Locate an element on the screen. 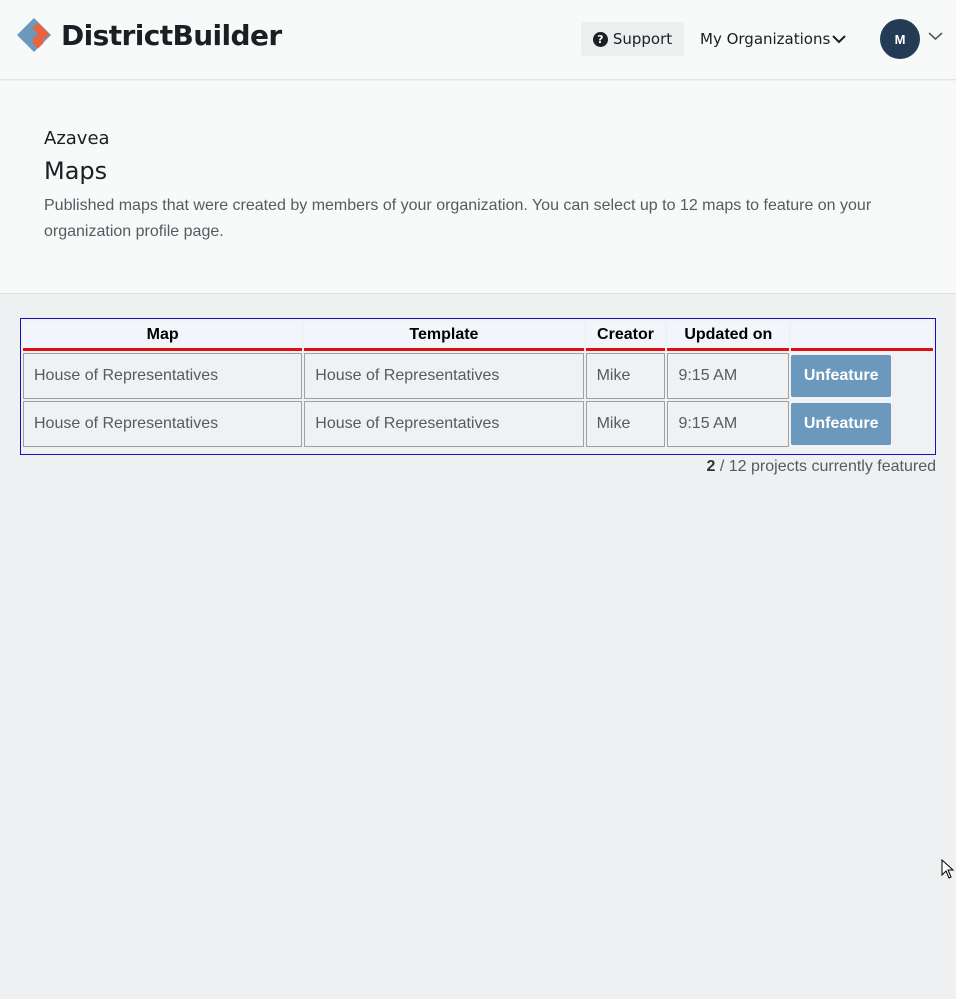 The width and height of the screenshot is (956, 999). featured-count-label: / 12 projects currently featured is located at coordinates (827, 466).